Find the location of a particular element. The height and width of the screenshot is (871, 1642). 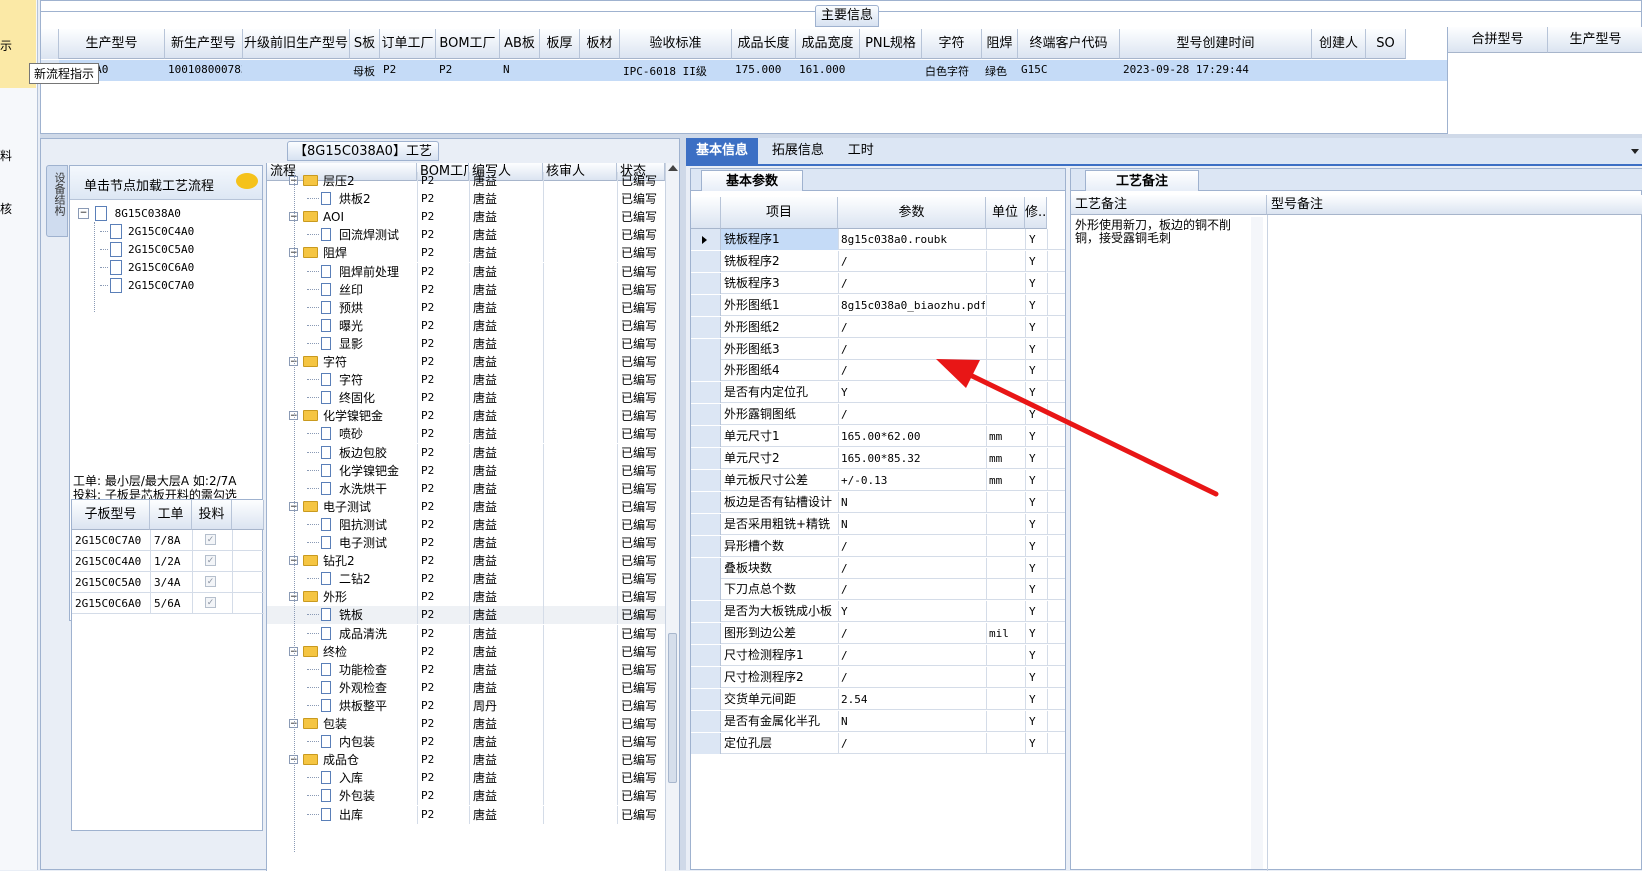

tab-extended-info: 拓展信息 is located at coordinates (798, 151).